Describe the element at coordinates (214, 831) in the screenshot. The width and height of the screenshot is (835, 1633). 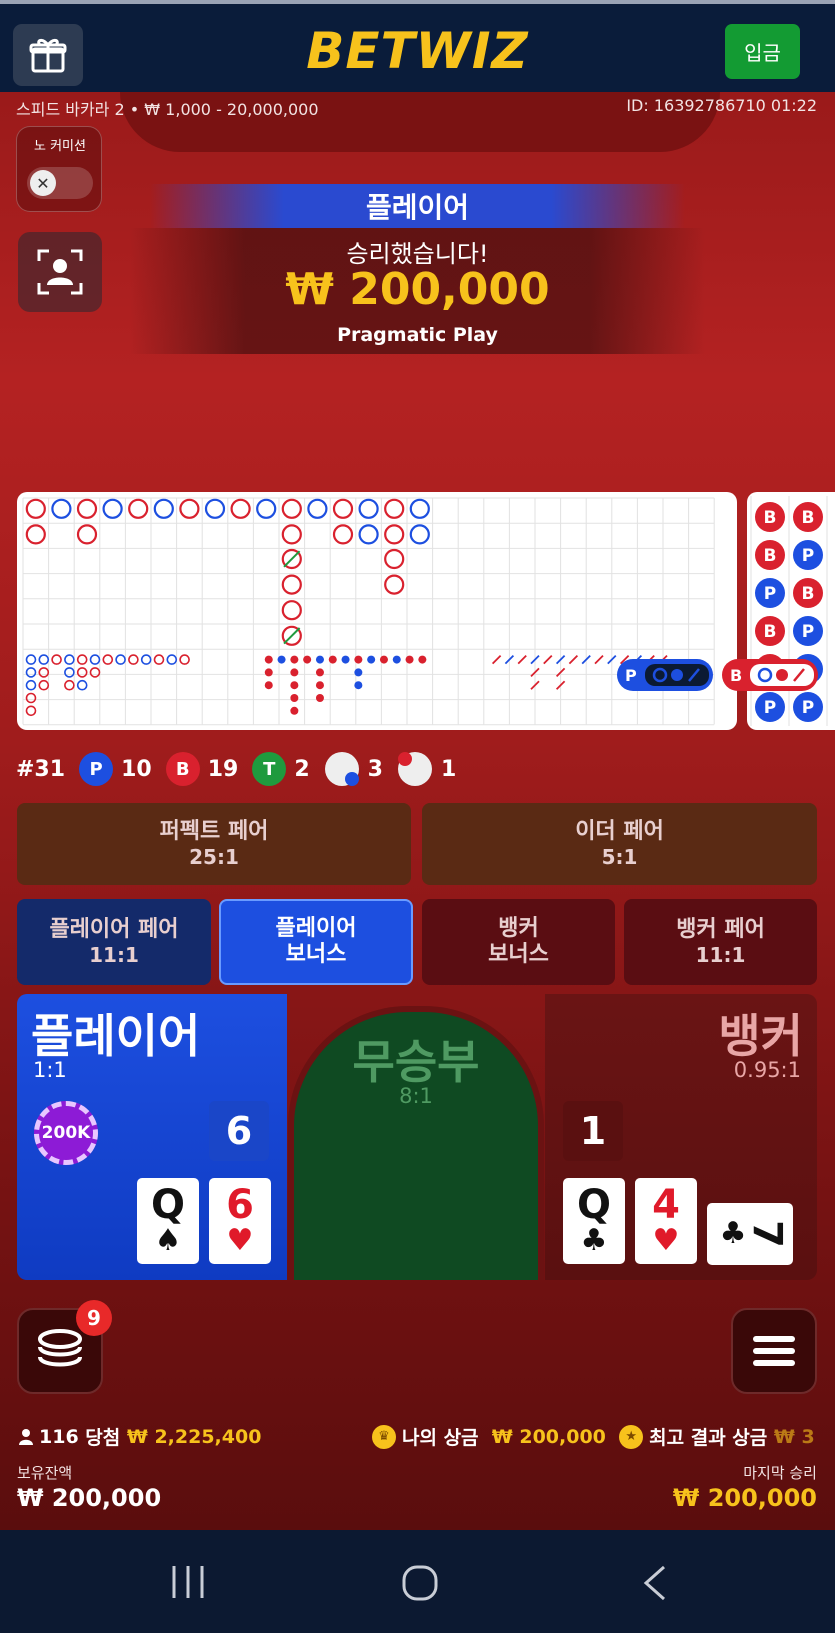
I see `perfect-pair-title: 퍼펙트 페어` at that location.